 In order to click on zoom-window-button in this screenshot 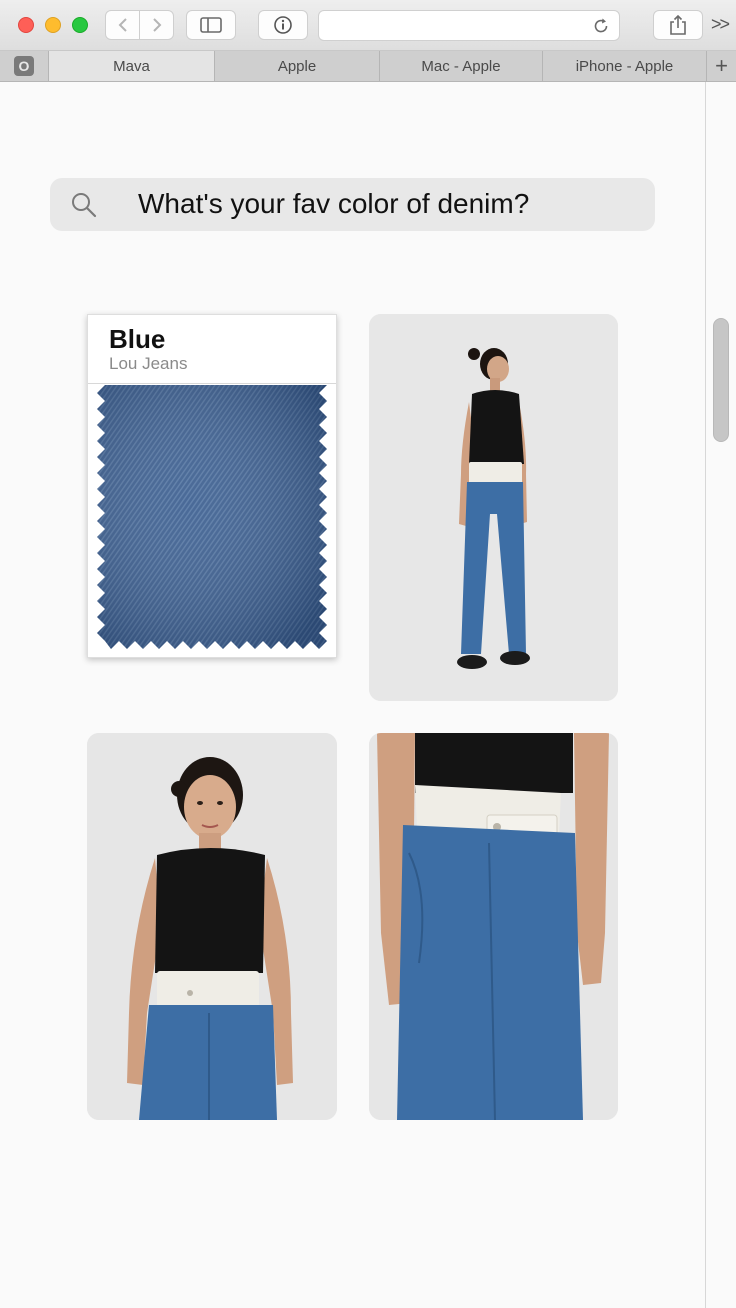, I will do `click(80, 25)`.